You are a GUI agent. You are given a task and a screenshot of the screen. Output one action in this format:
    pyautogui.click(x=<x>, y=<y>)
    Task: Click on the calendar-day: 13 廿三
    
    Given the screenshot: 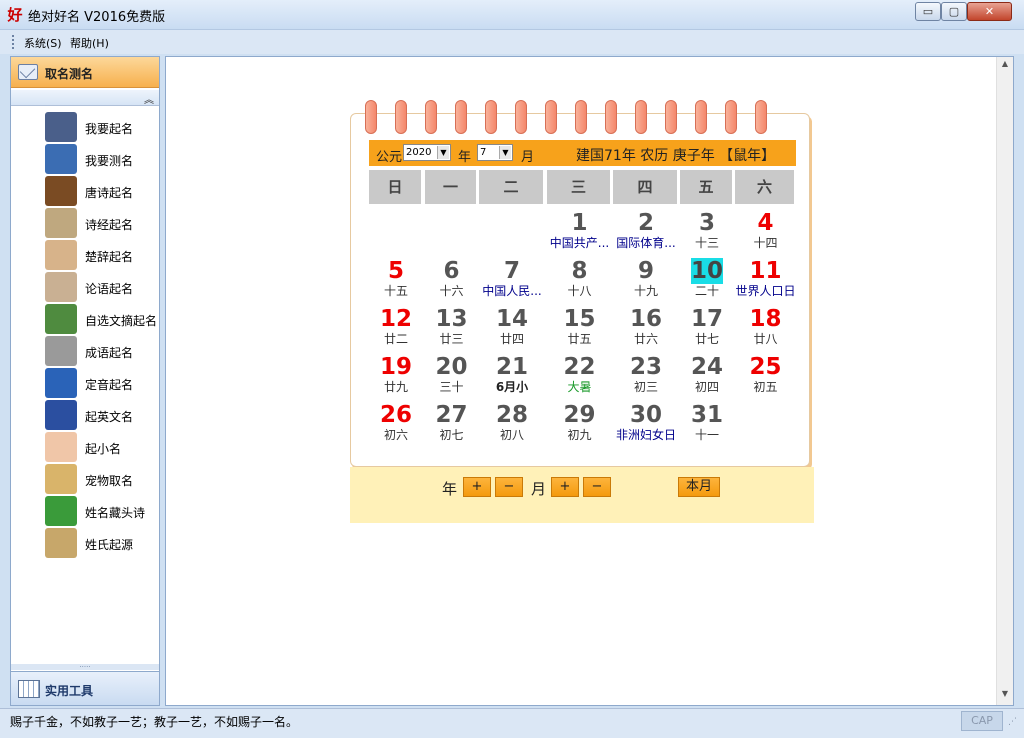 What is the action you would take?
    pyautogui.click(x=451, y=326)
    